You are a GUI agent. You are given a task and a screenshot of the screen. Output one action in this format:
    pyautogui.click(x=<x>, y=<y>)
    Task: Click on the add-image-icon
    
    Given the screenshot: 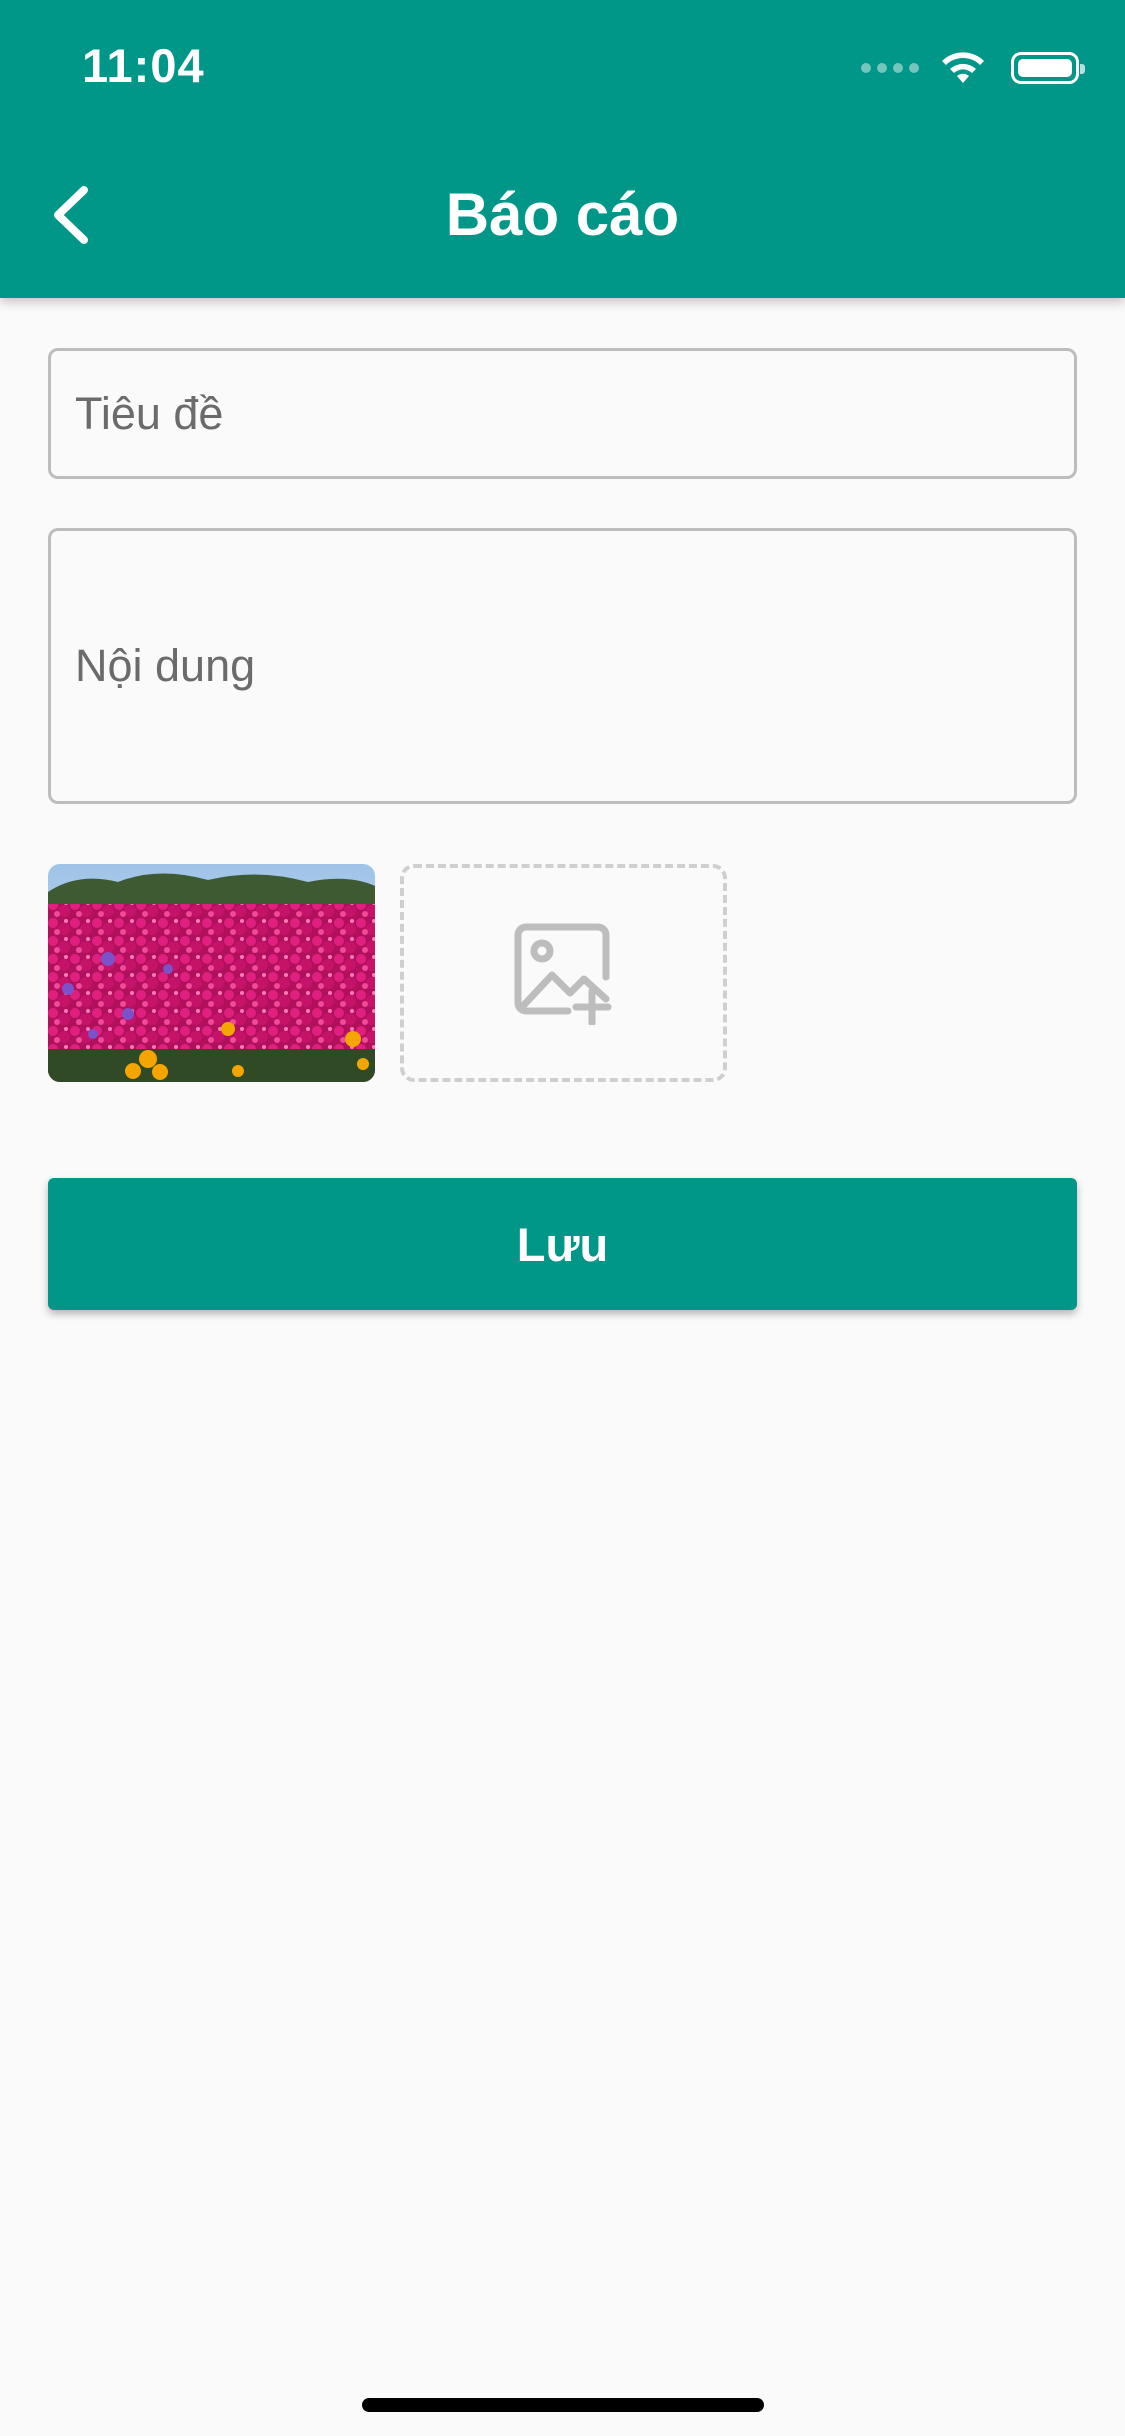 What is the action you would take?
    pyautogui.click(x=562, y=974)
    